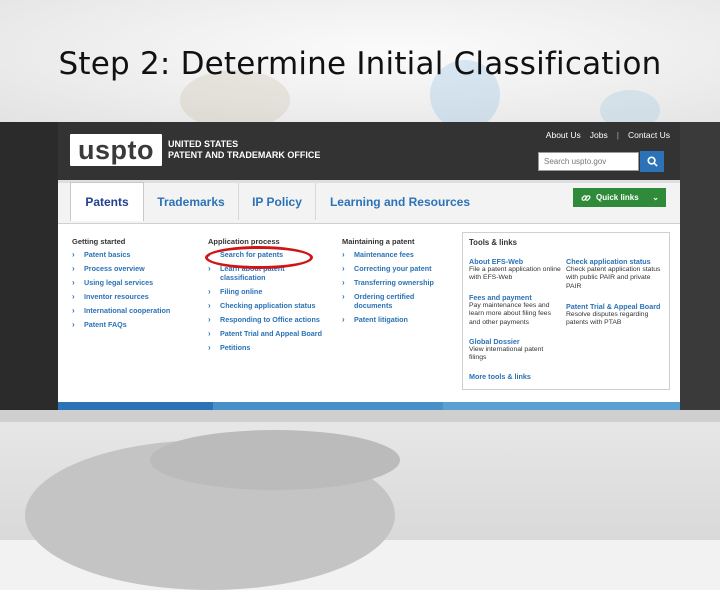 The width and height of the screenshot is (720, 590). I want to click on tool-link: Global Dossier, so click(515, 341).